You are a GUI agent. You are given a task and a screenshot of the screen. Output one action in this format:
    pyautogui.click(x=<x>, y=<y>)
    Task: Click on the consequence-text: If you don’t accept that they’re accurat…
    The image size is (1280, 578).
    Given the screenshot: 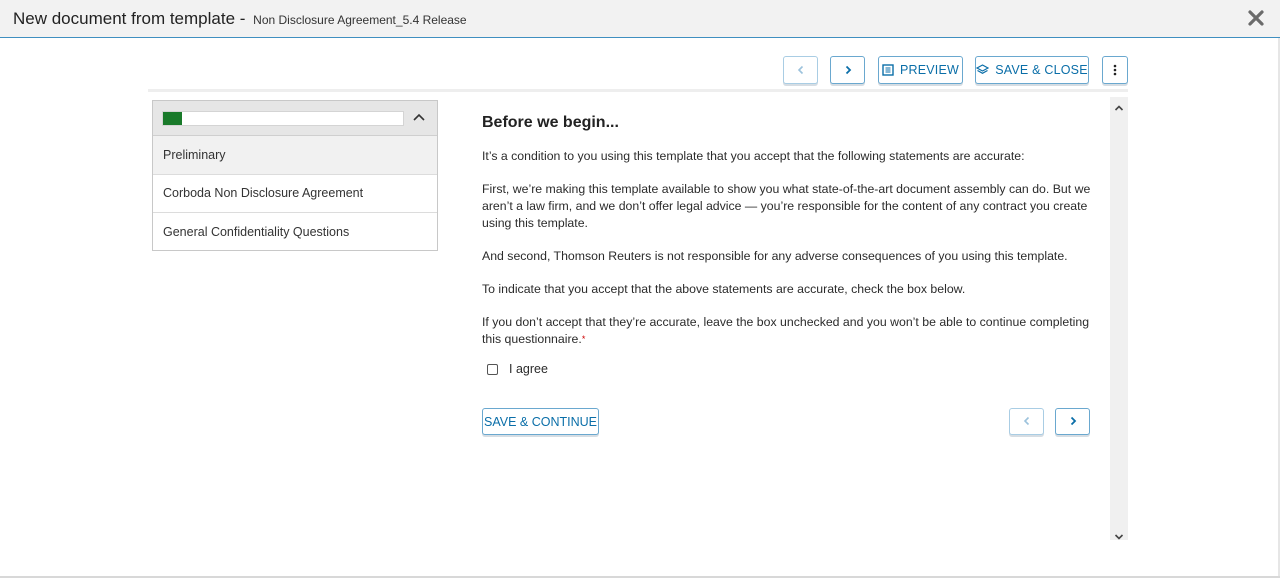 What is the action you would take?
    pyautogui.click(x=786, y=330)
    